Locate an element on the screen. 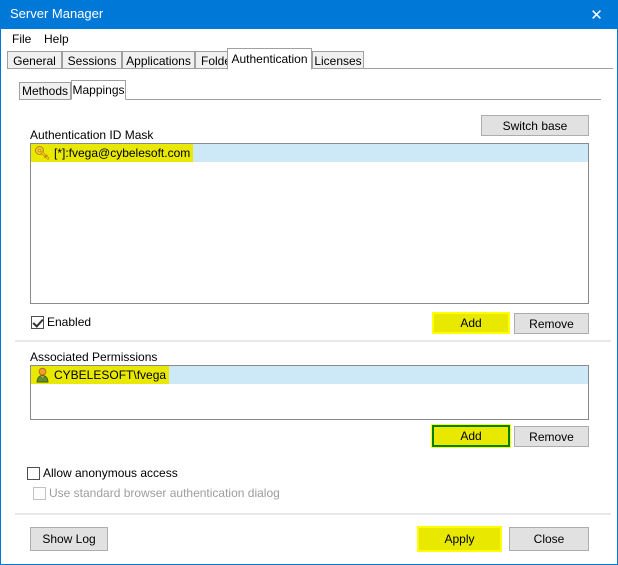  menu-item-file: File is located at coordinates (21, 39).